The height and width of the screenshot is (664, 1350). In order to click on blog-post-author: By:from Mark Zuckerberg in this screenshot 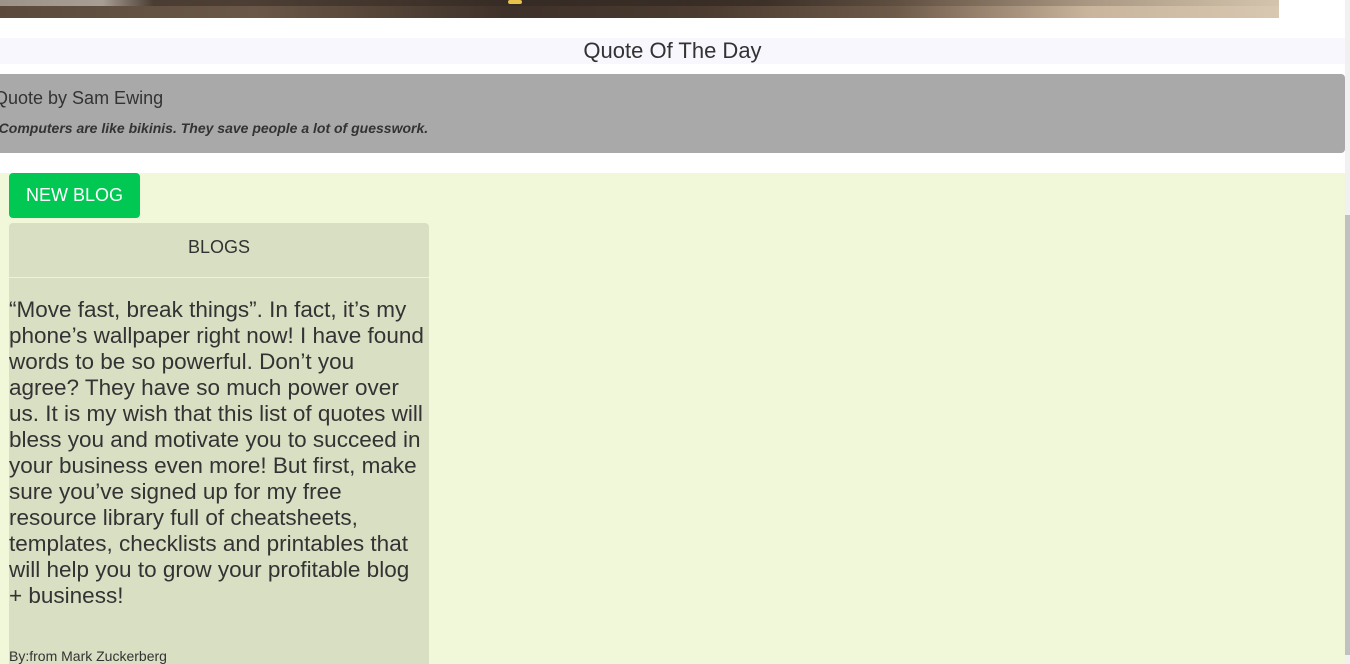, I will do `click(88, 656)`.